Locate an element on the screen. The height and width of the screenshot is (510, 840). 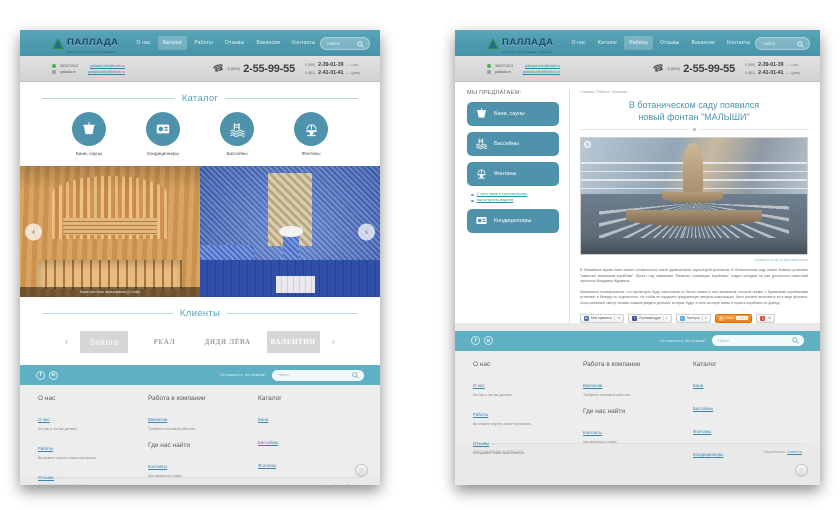
share-button-googleplus: g +1 is located at coordinates (765, 318).